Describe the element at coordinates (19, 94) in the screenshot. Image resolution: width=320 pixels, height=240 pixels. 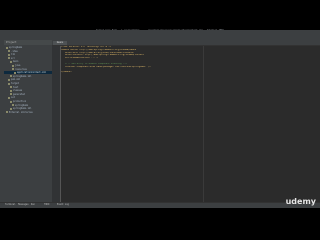
I see `tree-item-label: generated` at that location.